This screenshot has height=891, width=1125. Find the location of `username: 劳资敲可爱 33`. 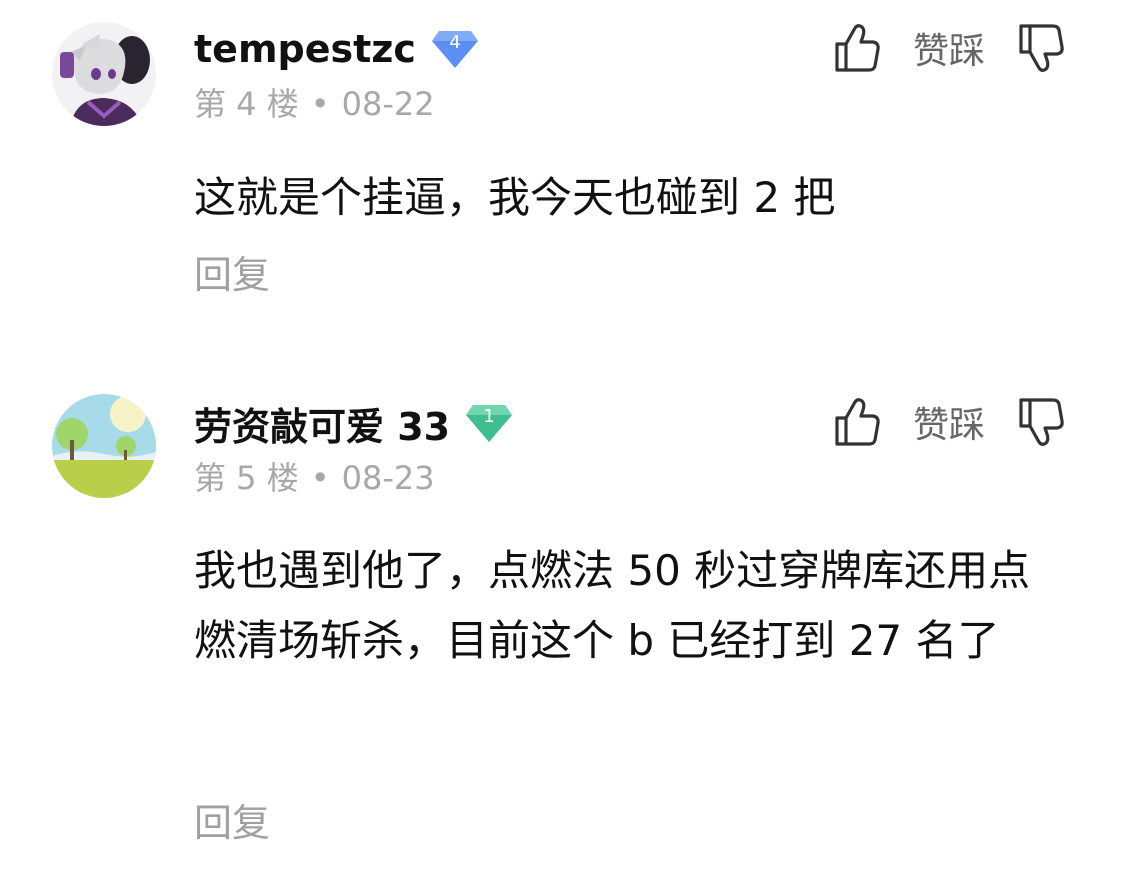

username: 劳资敲可爱 33 is located at coordinates (322, 423).